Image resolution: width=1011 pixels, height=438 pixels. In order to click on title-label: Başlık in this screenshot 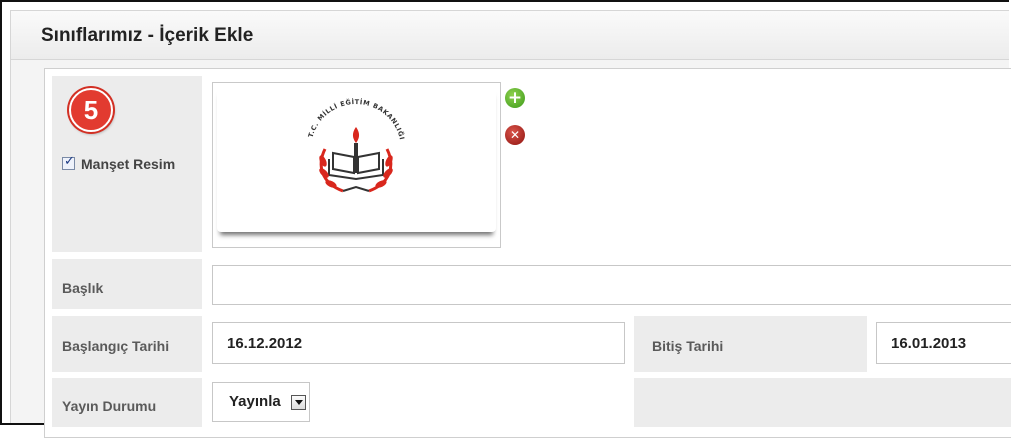, I will do `click(83, 288)`.